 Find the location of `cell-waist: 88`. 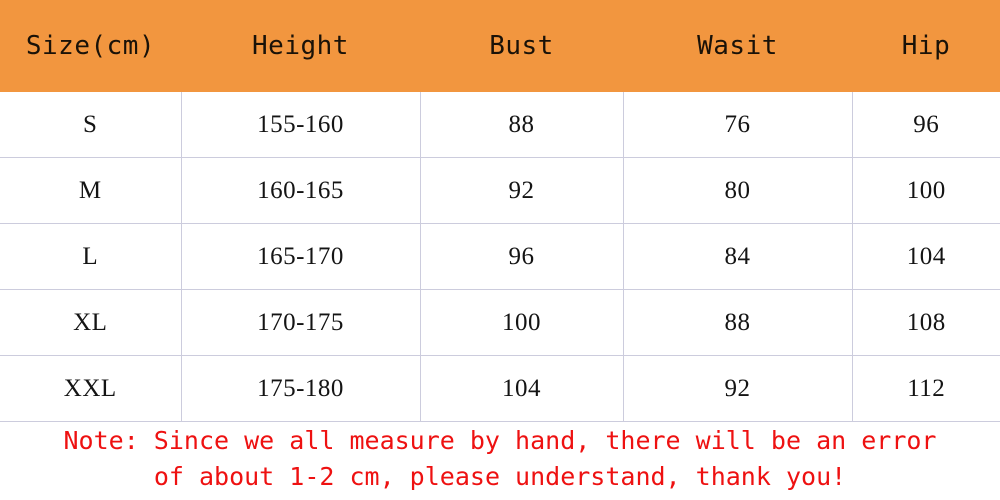

cell-waist: 88 is located at coordinates (738, 322).